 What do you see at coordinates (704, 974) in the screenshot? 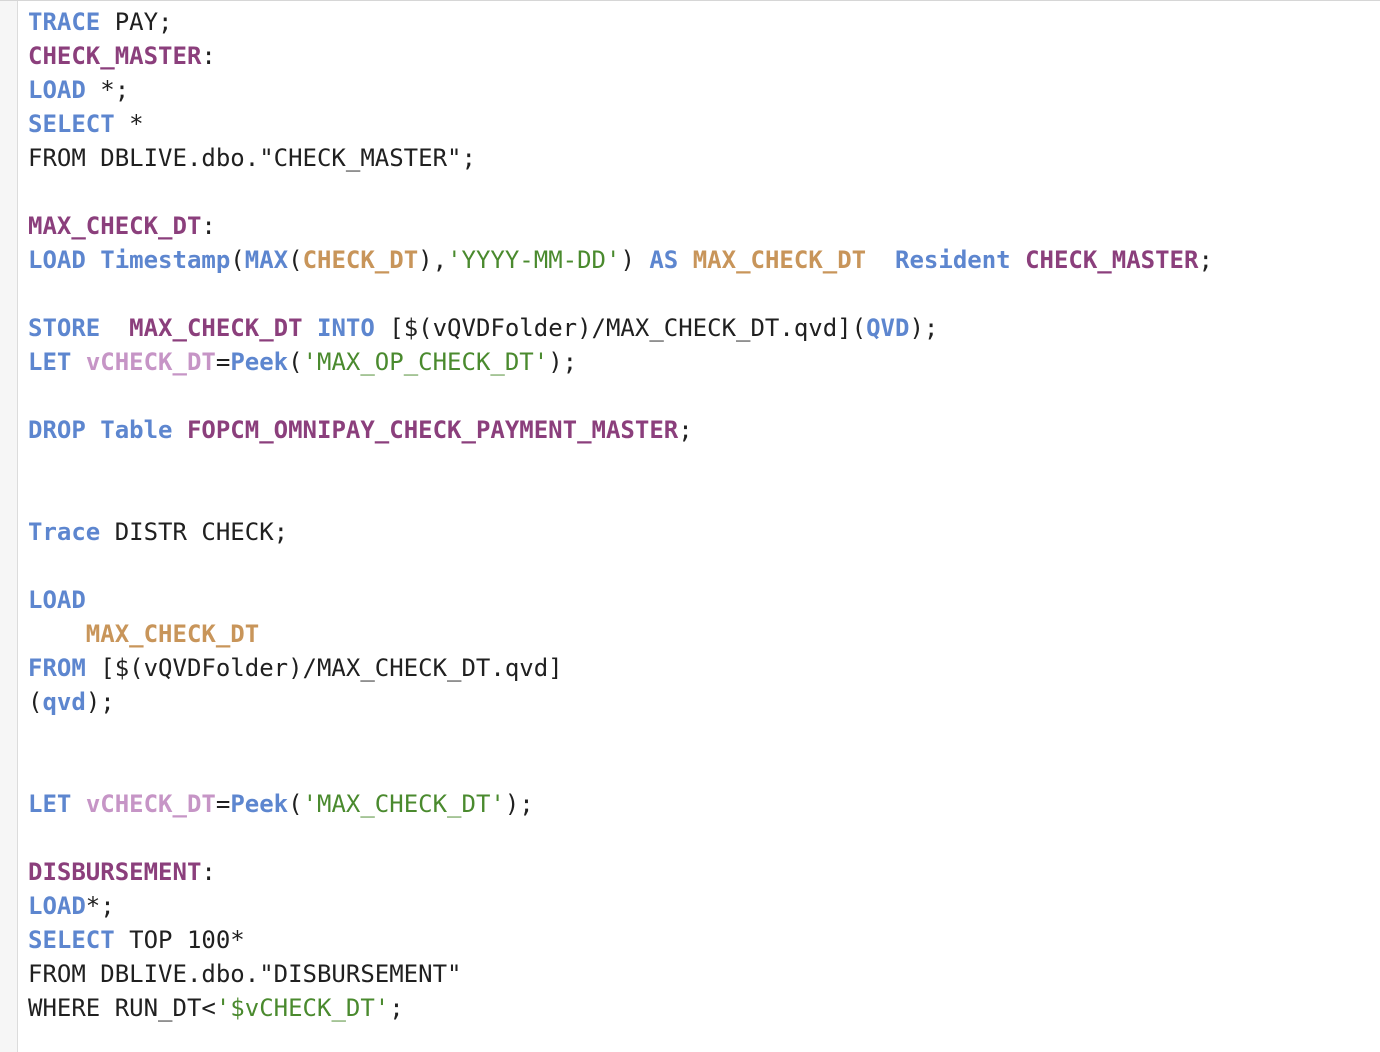
I see `code-line: FROM DBLIVE.dbo."DISBURSEMENT"` at bounding box center [704, 974].